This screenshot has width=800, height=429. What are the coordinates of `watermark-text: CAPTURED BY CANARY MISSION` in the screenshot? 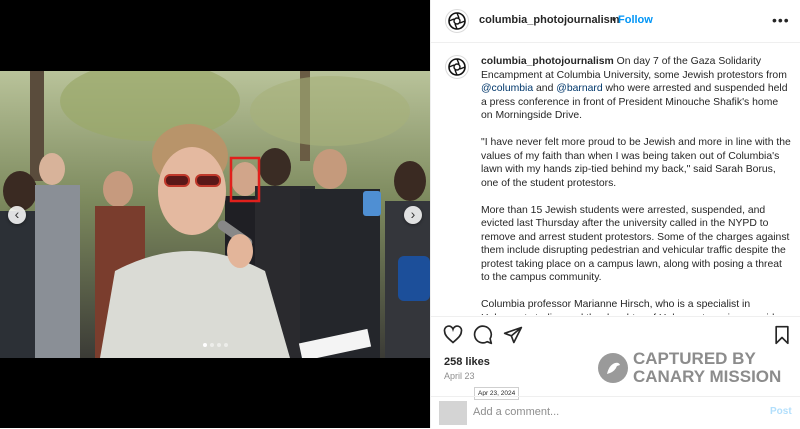 It's located at (707, 368).